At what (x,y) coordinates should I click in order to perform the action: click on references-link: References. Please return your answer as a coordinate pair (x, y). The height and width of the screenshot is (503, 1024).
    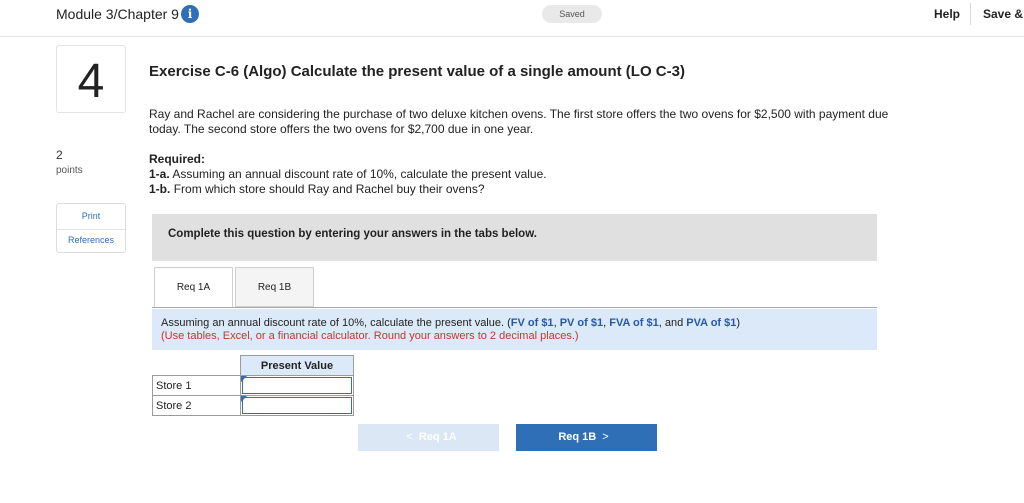
    Looking at the image, I should click on (91, 240).